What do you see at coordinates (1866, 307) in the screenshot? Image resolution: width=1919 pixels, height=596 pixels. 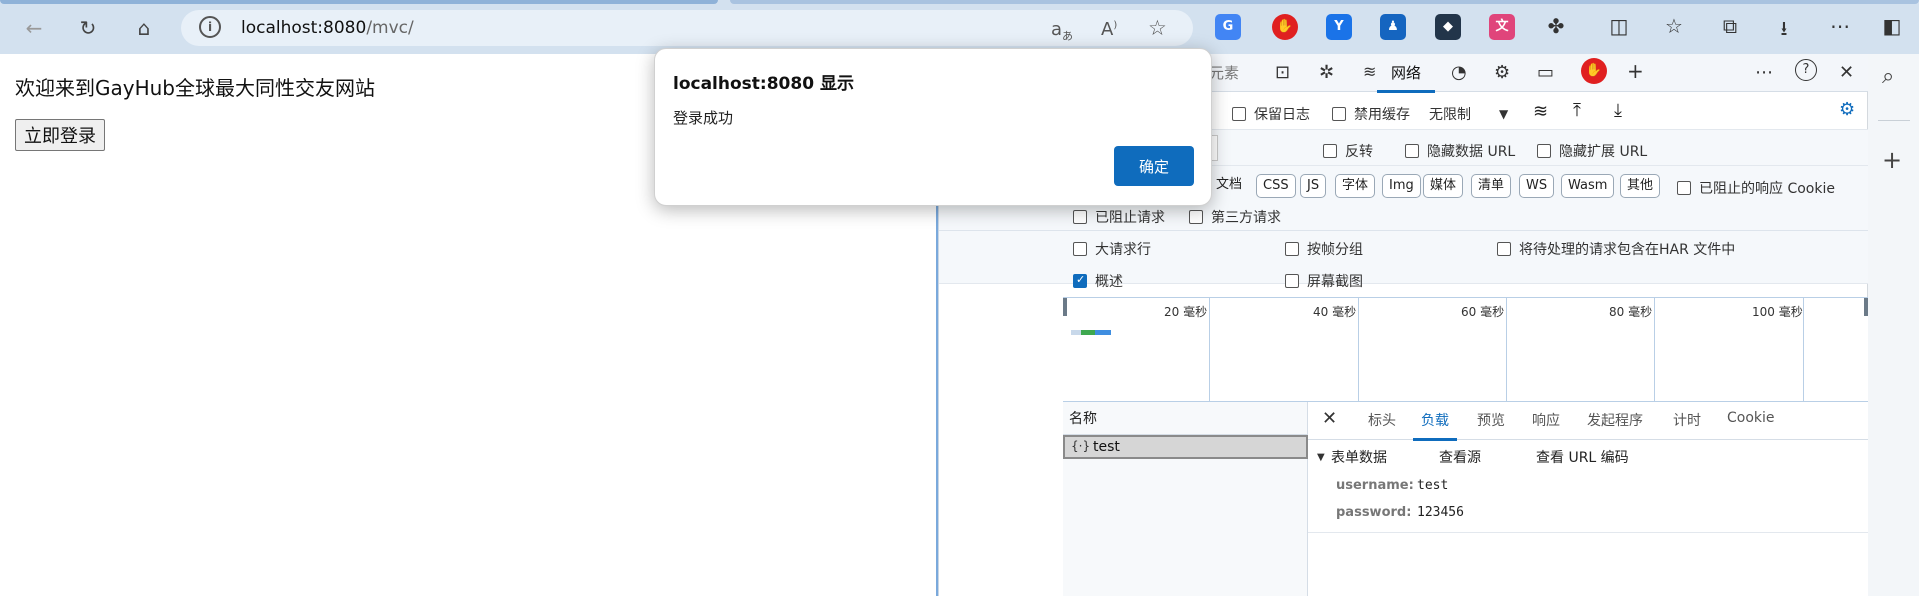 I see `timeline-right-handle` at bounding box center [1866, 307].